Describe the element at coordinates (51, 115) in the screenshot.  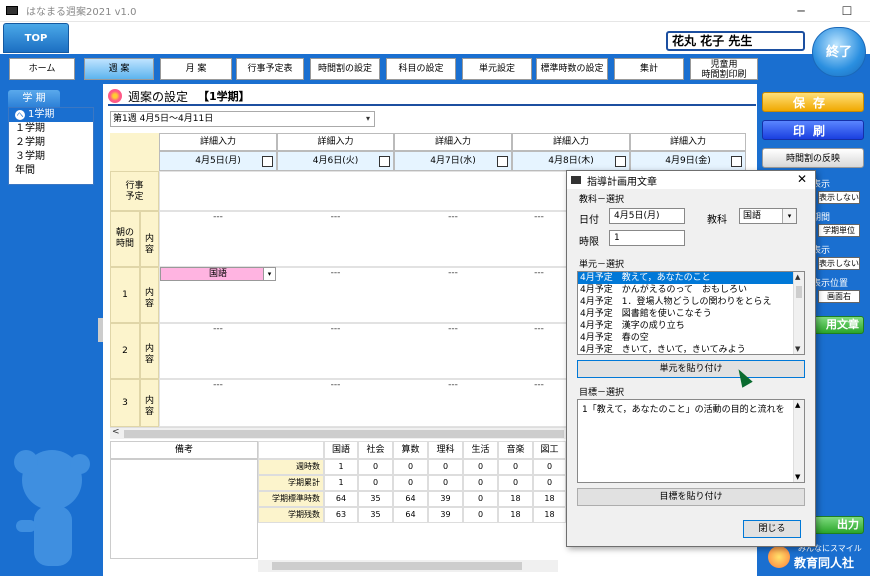
I see `term-item-selected: へ 1学期` at that location.